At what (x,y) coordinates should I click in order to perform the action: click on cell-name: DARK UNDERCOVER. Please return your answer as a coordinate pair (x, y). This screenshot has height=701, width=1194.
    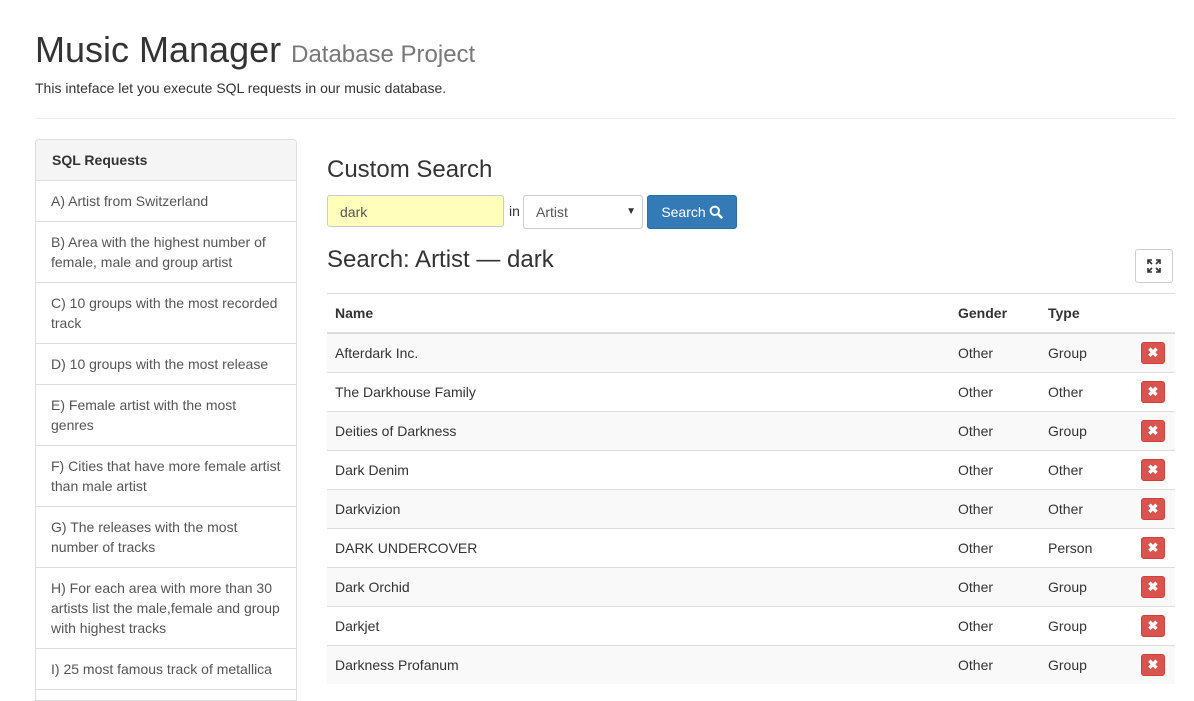
    Looking at the image, I should click on (638, 548).